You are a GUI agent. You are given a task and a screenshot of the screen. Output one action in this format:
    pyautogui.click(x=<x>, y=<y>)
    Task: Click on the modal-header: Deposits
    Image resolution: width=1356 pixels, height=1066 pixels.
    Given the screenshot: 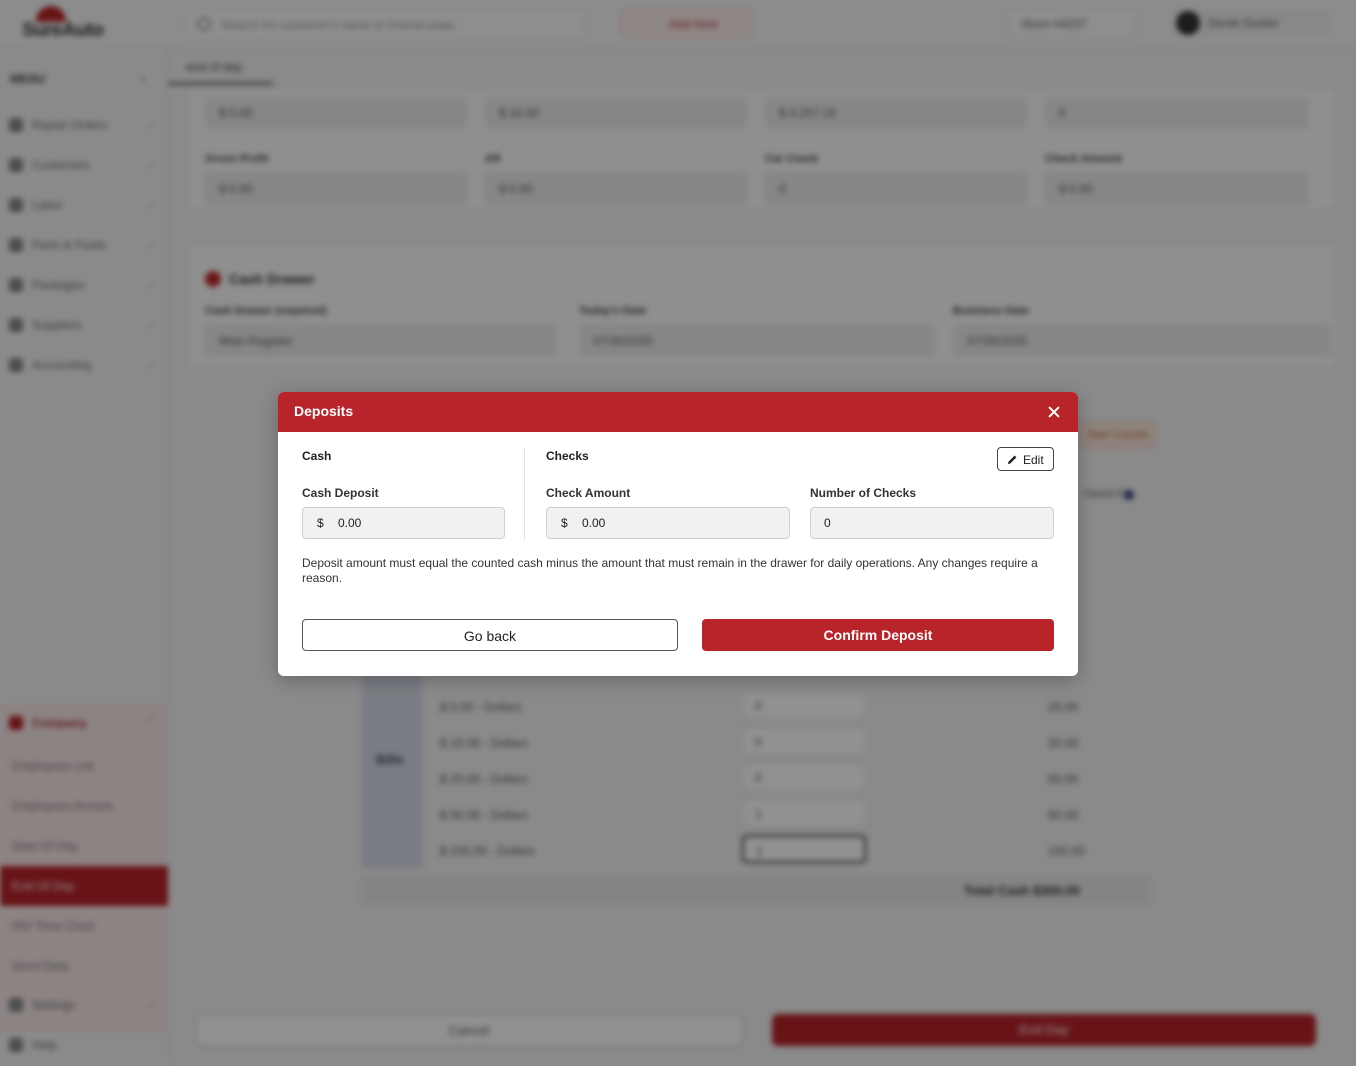 What is the action you would take?
    pyautogui.click(x=678, y=412)
    